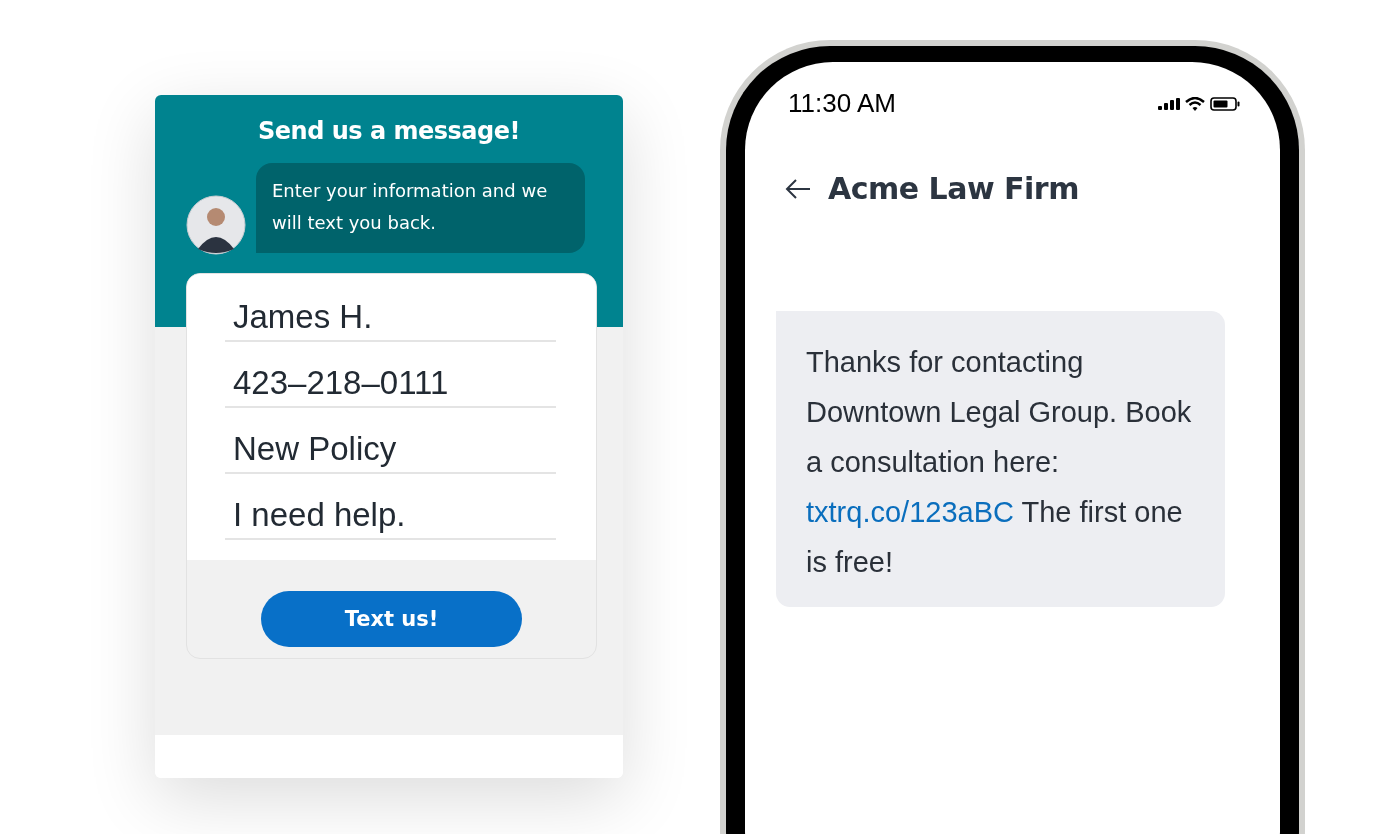  What do you see at coordinates (390, 518) in the screenshot?
I see `input-field: I need help.` at bounding box center [390, 518].